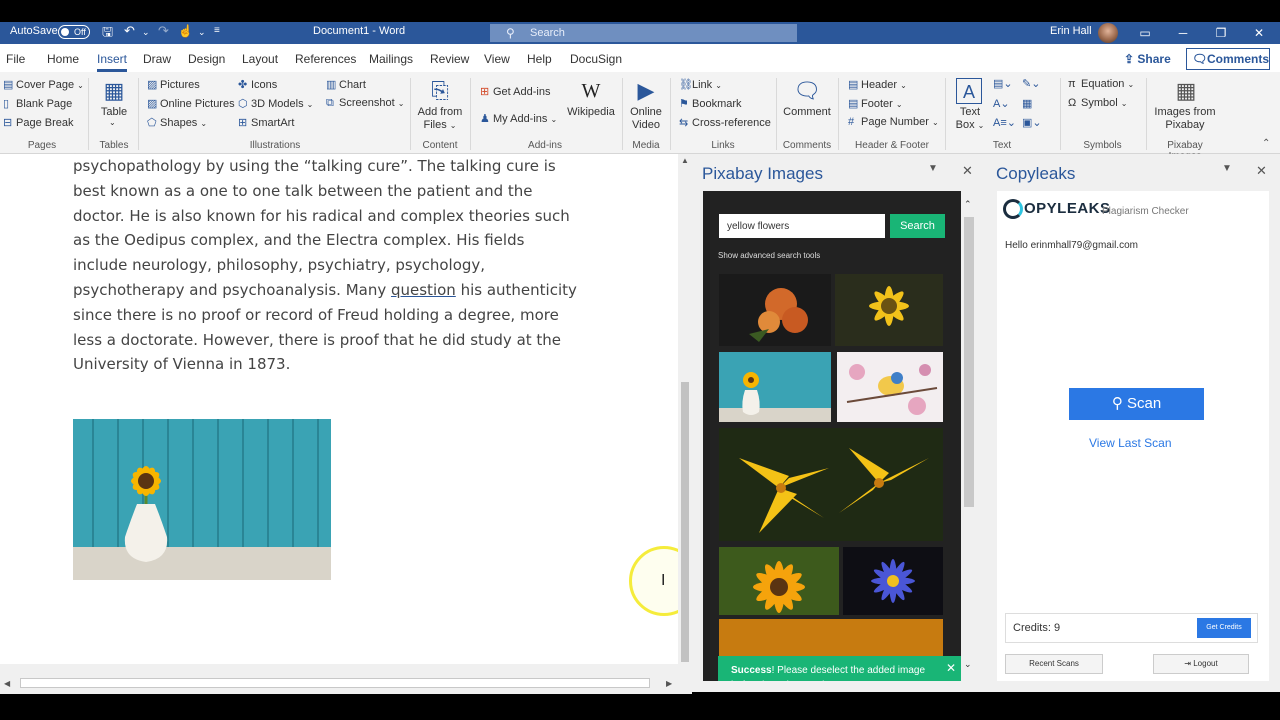 This screenshot has width=1280, height=720. I want to click on text-box-button-label: Text Box ⌄, so click(970, 119).